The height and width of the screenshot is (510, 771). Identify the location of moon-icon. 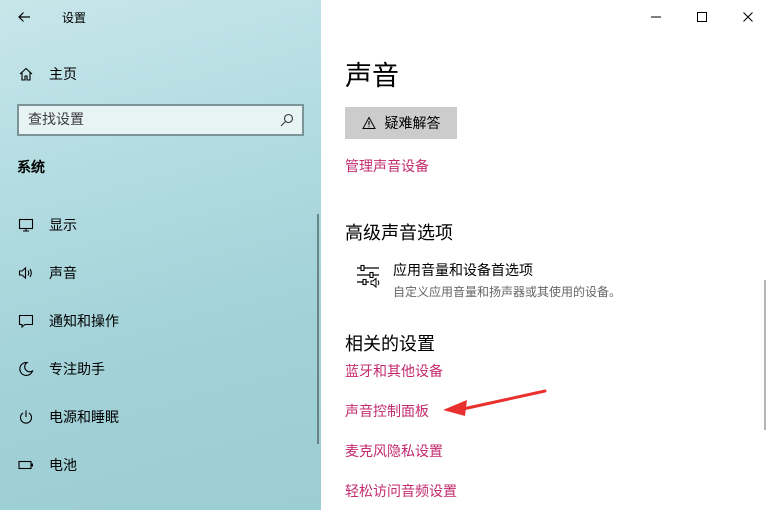
(26, 369).